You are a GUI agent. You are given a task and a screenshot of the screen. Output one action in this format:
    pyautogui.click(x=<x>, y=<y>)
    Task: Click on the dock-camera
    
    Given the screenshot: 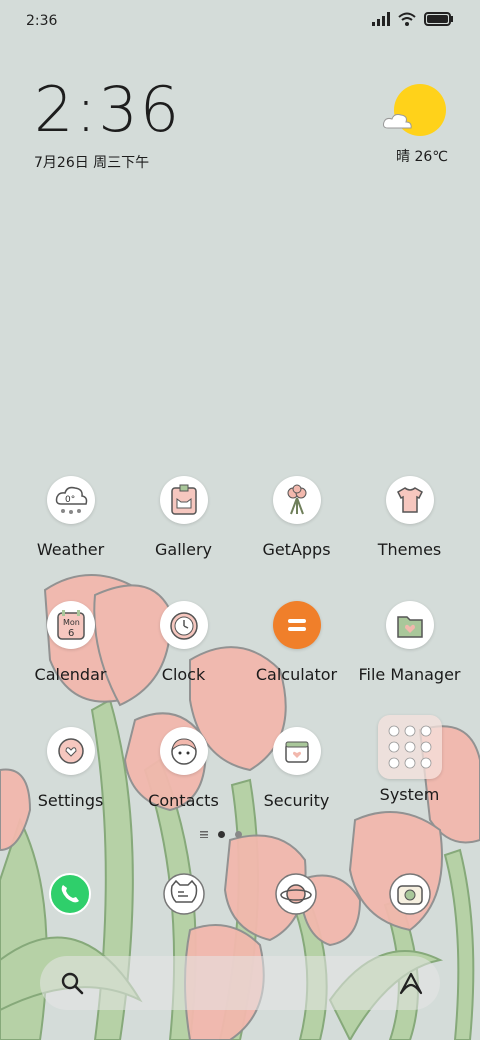 What is the action you would take?
    pyautogui.click(x=410, y=894)
    